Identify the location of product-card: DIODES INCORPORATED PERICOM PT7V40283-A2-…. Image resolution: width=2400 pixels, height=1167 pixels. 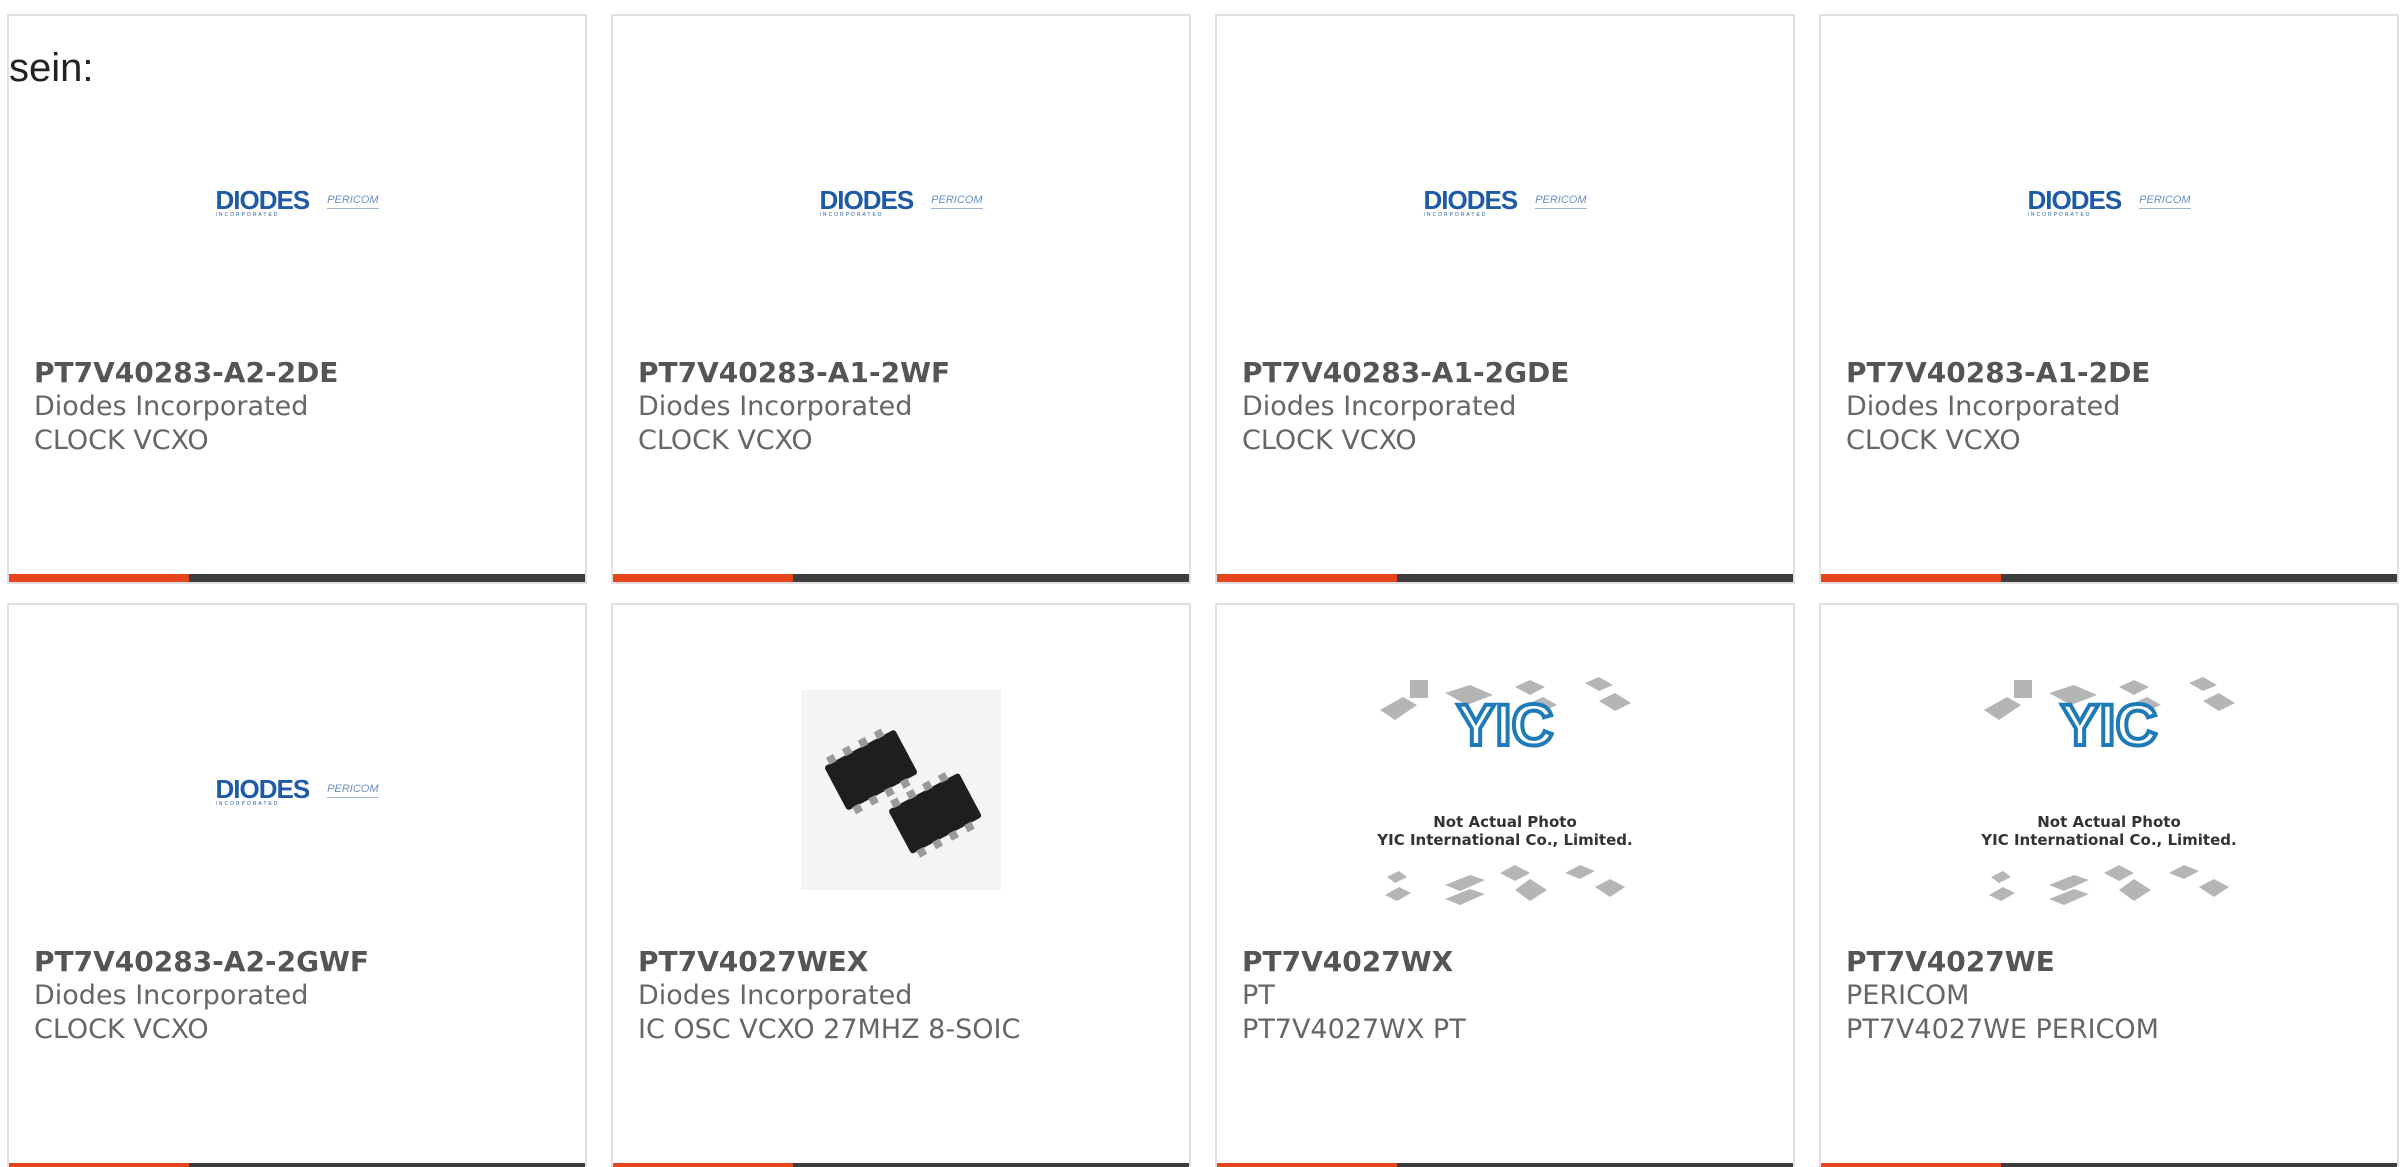
(297, 885).